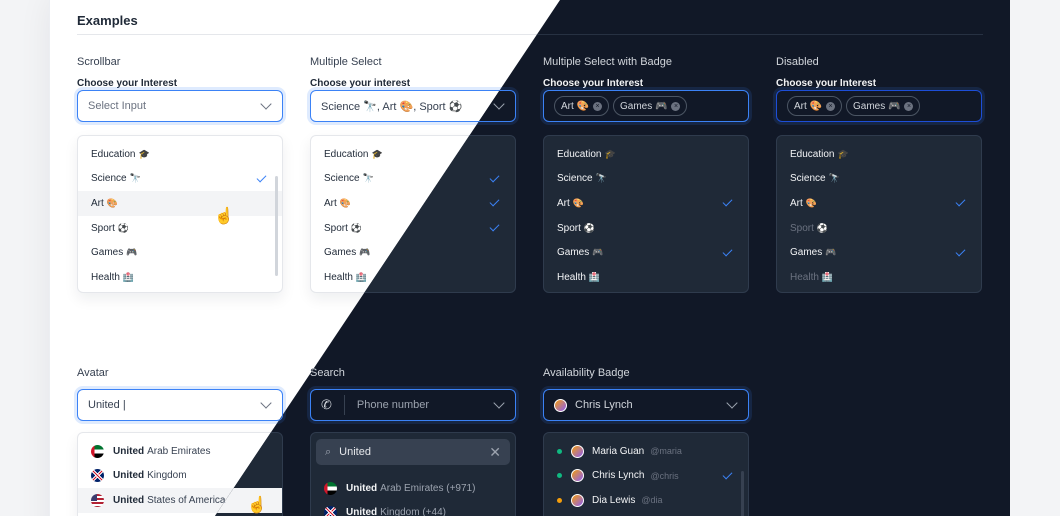 The height and width of the screenshot is (516, 1060). What do you see at coordinates (167, 476) in the screenshot?
I see `country-rest: Kingdom` at bounding box center [167, 476].